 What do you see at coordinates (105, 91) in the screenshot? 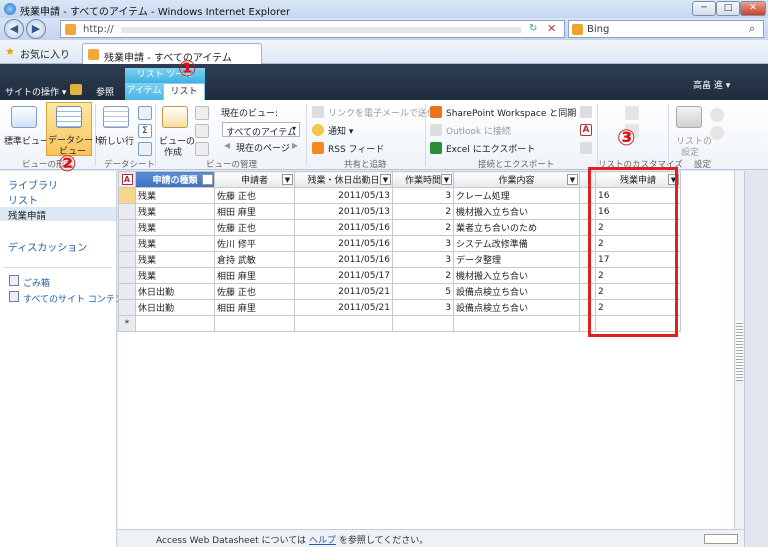
I see `tab-browse: 参照` at bounding box center [105, 91].